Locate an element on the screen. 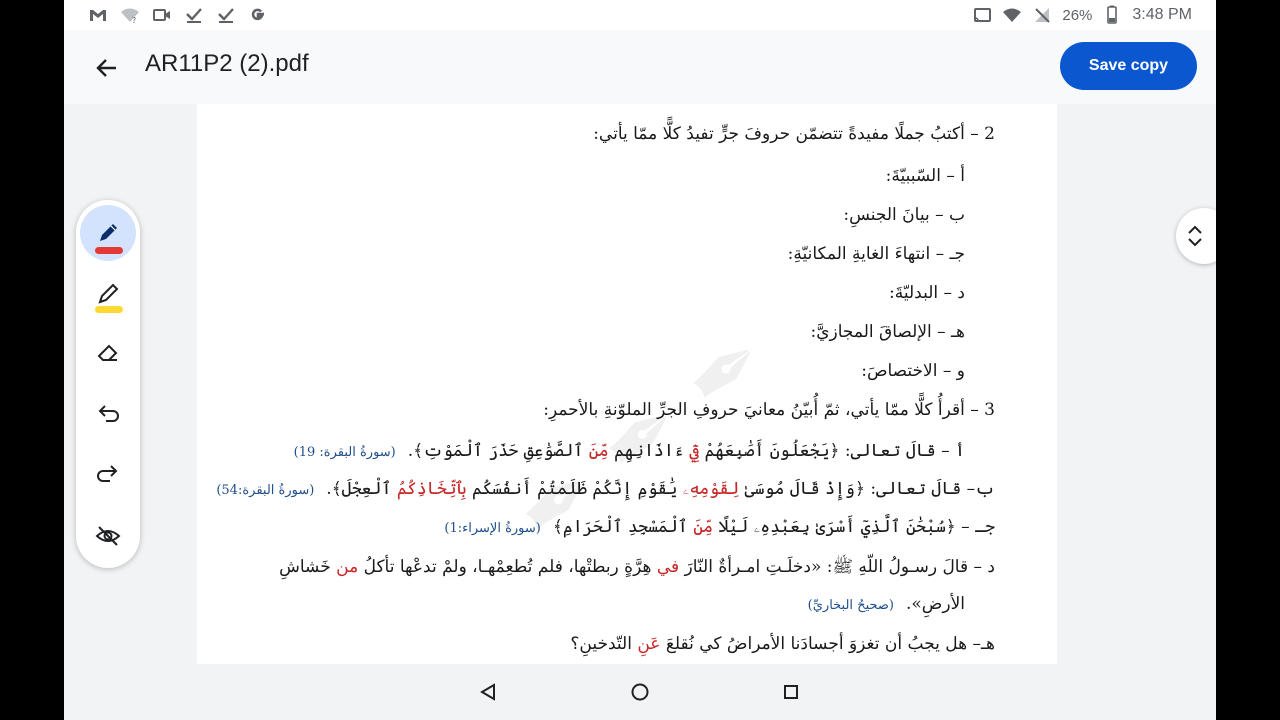  pen-color-swatch is located at coordinates (109, 250).